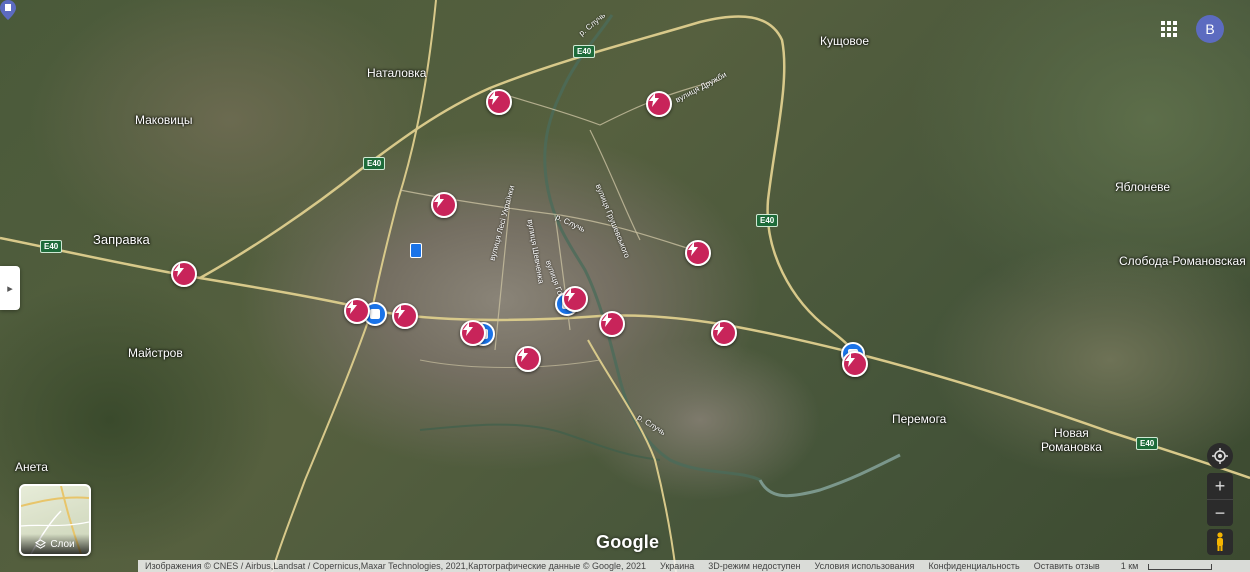 The width and height of the screenshot is (1250, 572). What do you see at coordinates (1143, 187) in the screenshot?
I see `place-yabloneve: Яблоневе` at bounding box center [1143, 187].